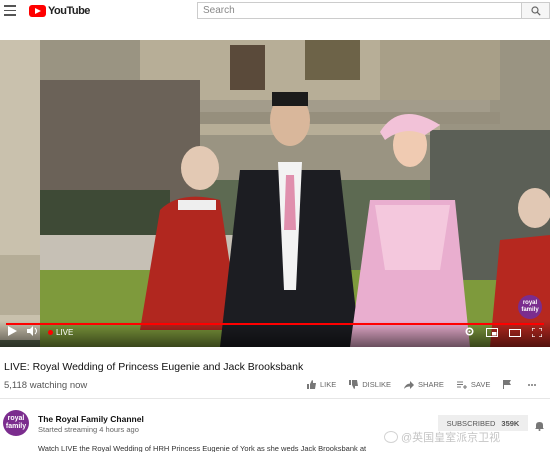 Image resolution: width=550 pixels, height=452 pixels. What do you see at coordinates (354, 384) in the screenshot?
I see `thumbs-down-icon` at bounding box center [354, 384].